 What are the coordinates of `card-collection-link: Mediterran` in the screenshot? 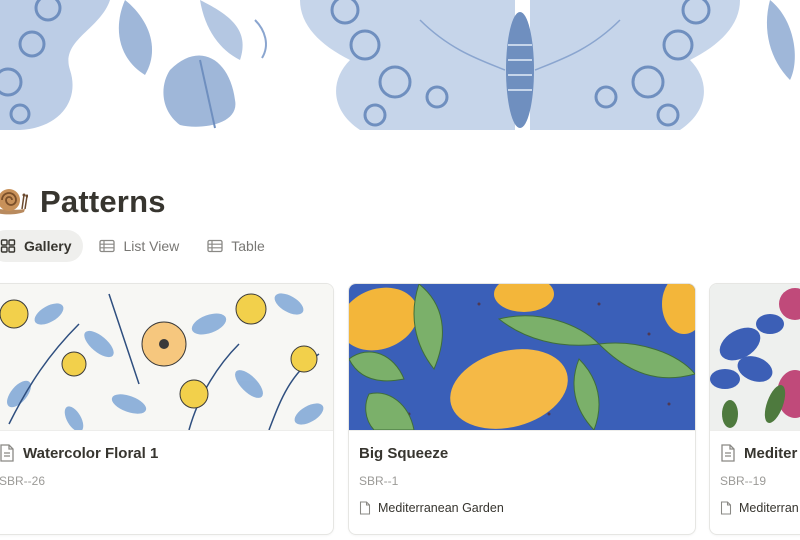 It's located at (759, 508).